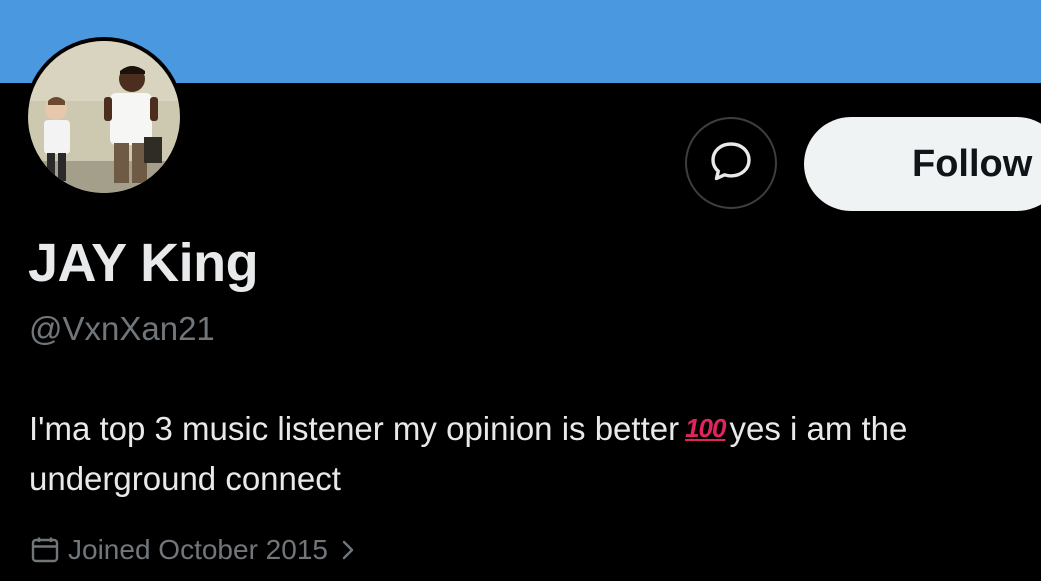 The width and height of the screenshot is (1041, 581). What do you see at coordinates (198, 549) in the screenshot?
I see `joined-label: Joined October 2015` at bounding box center [198, 549].